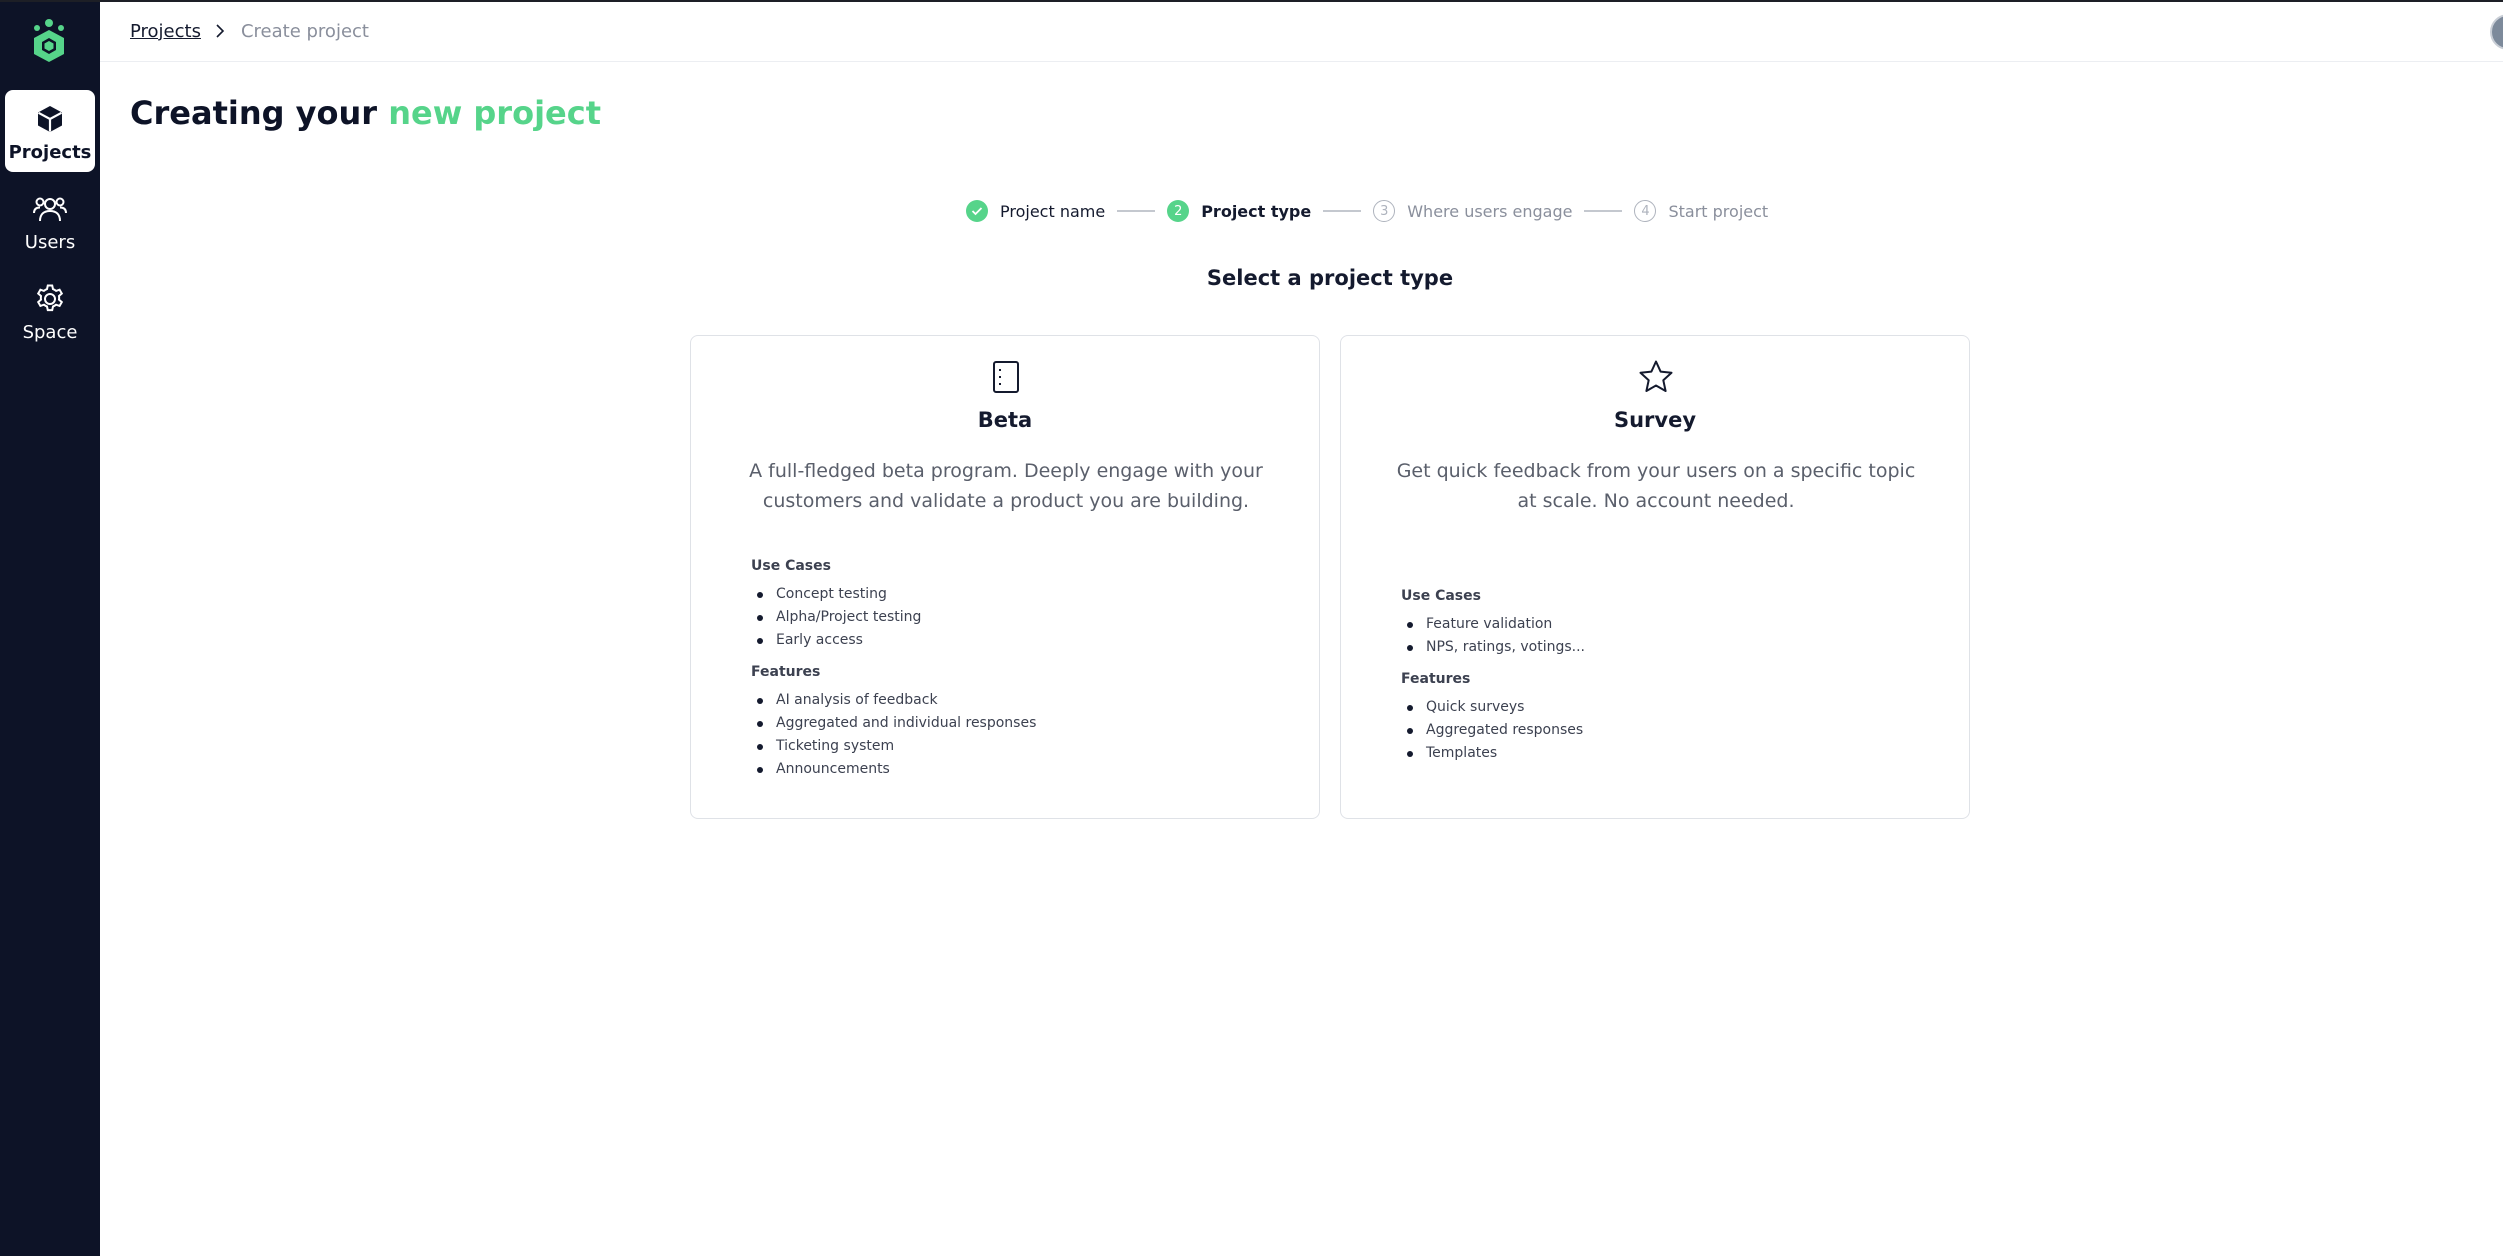  What do you see at coordinates (893, 594) in the screenshot?
I see `list-item: Concept testing` at bounding box center [893, 594].